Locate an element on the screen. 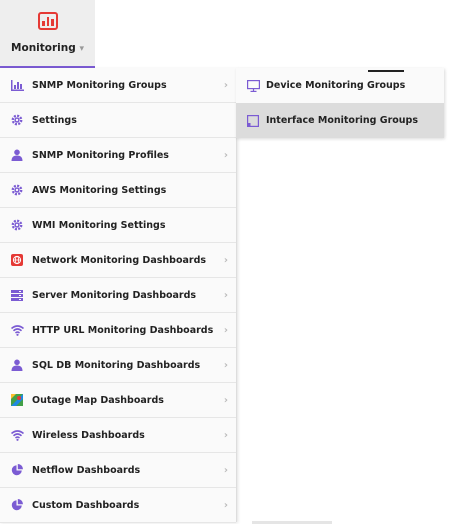 Image resolution: width=450 pixels, height=524 pixels. menu-item-aws-monitoring-settings: AWS Monitoring Settings is located at coordinates (118, 190).